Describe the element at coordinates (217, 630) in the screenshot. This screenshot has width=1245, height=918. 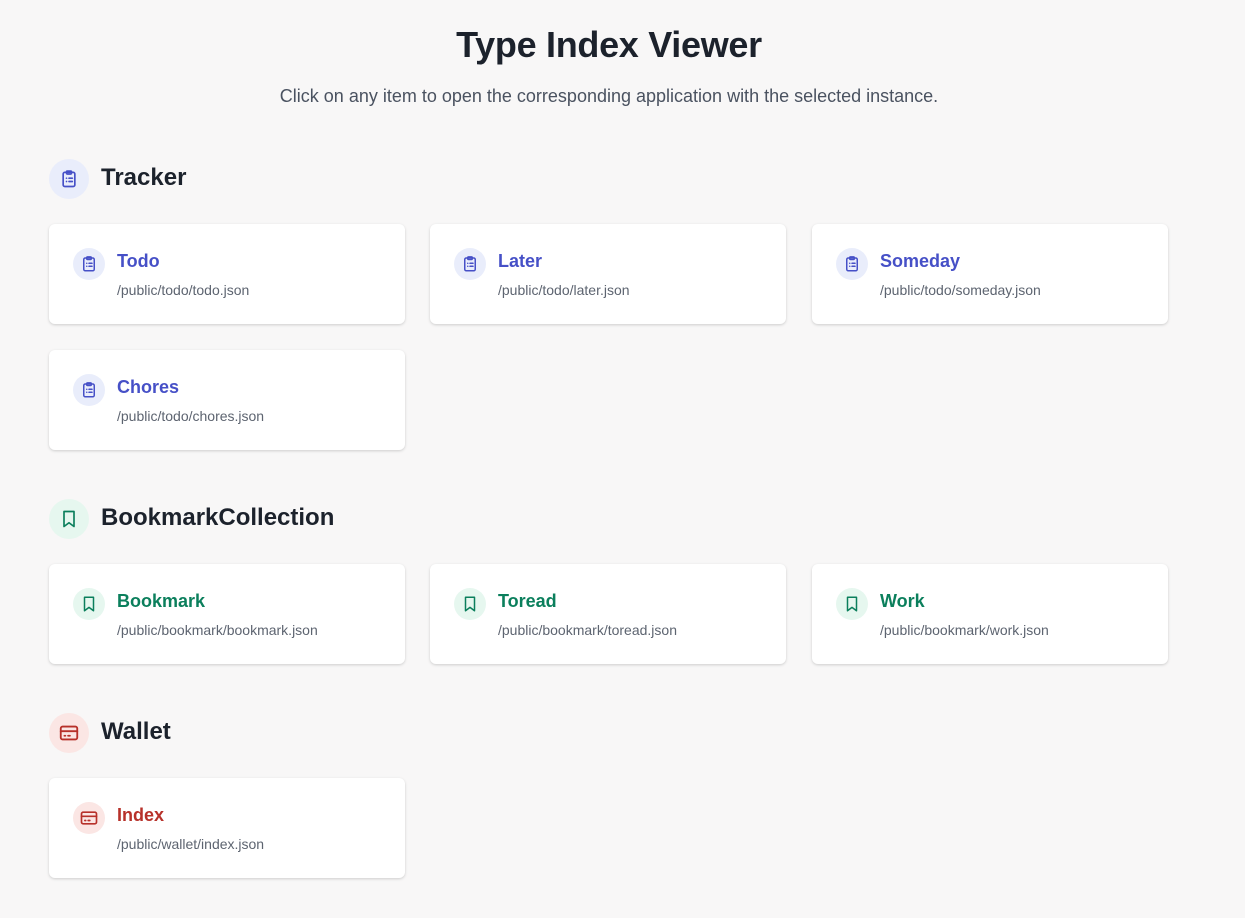
I see `card-path: /public/bookmark/bookmark.json` at that location.